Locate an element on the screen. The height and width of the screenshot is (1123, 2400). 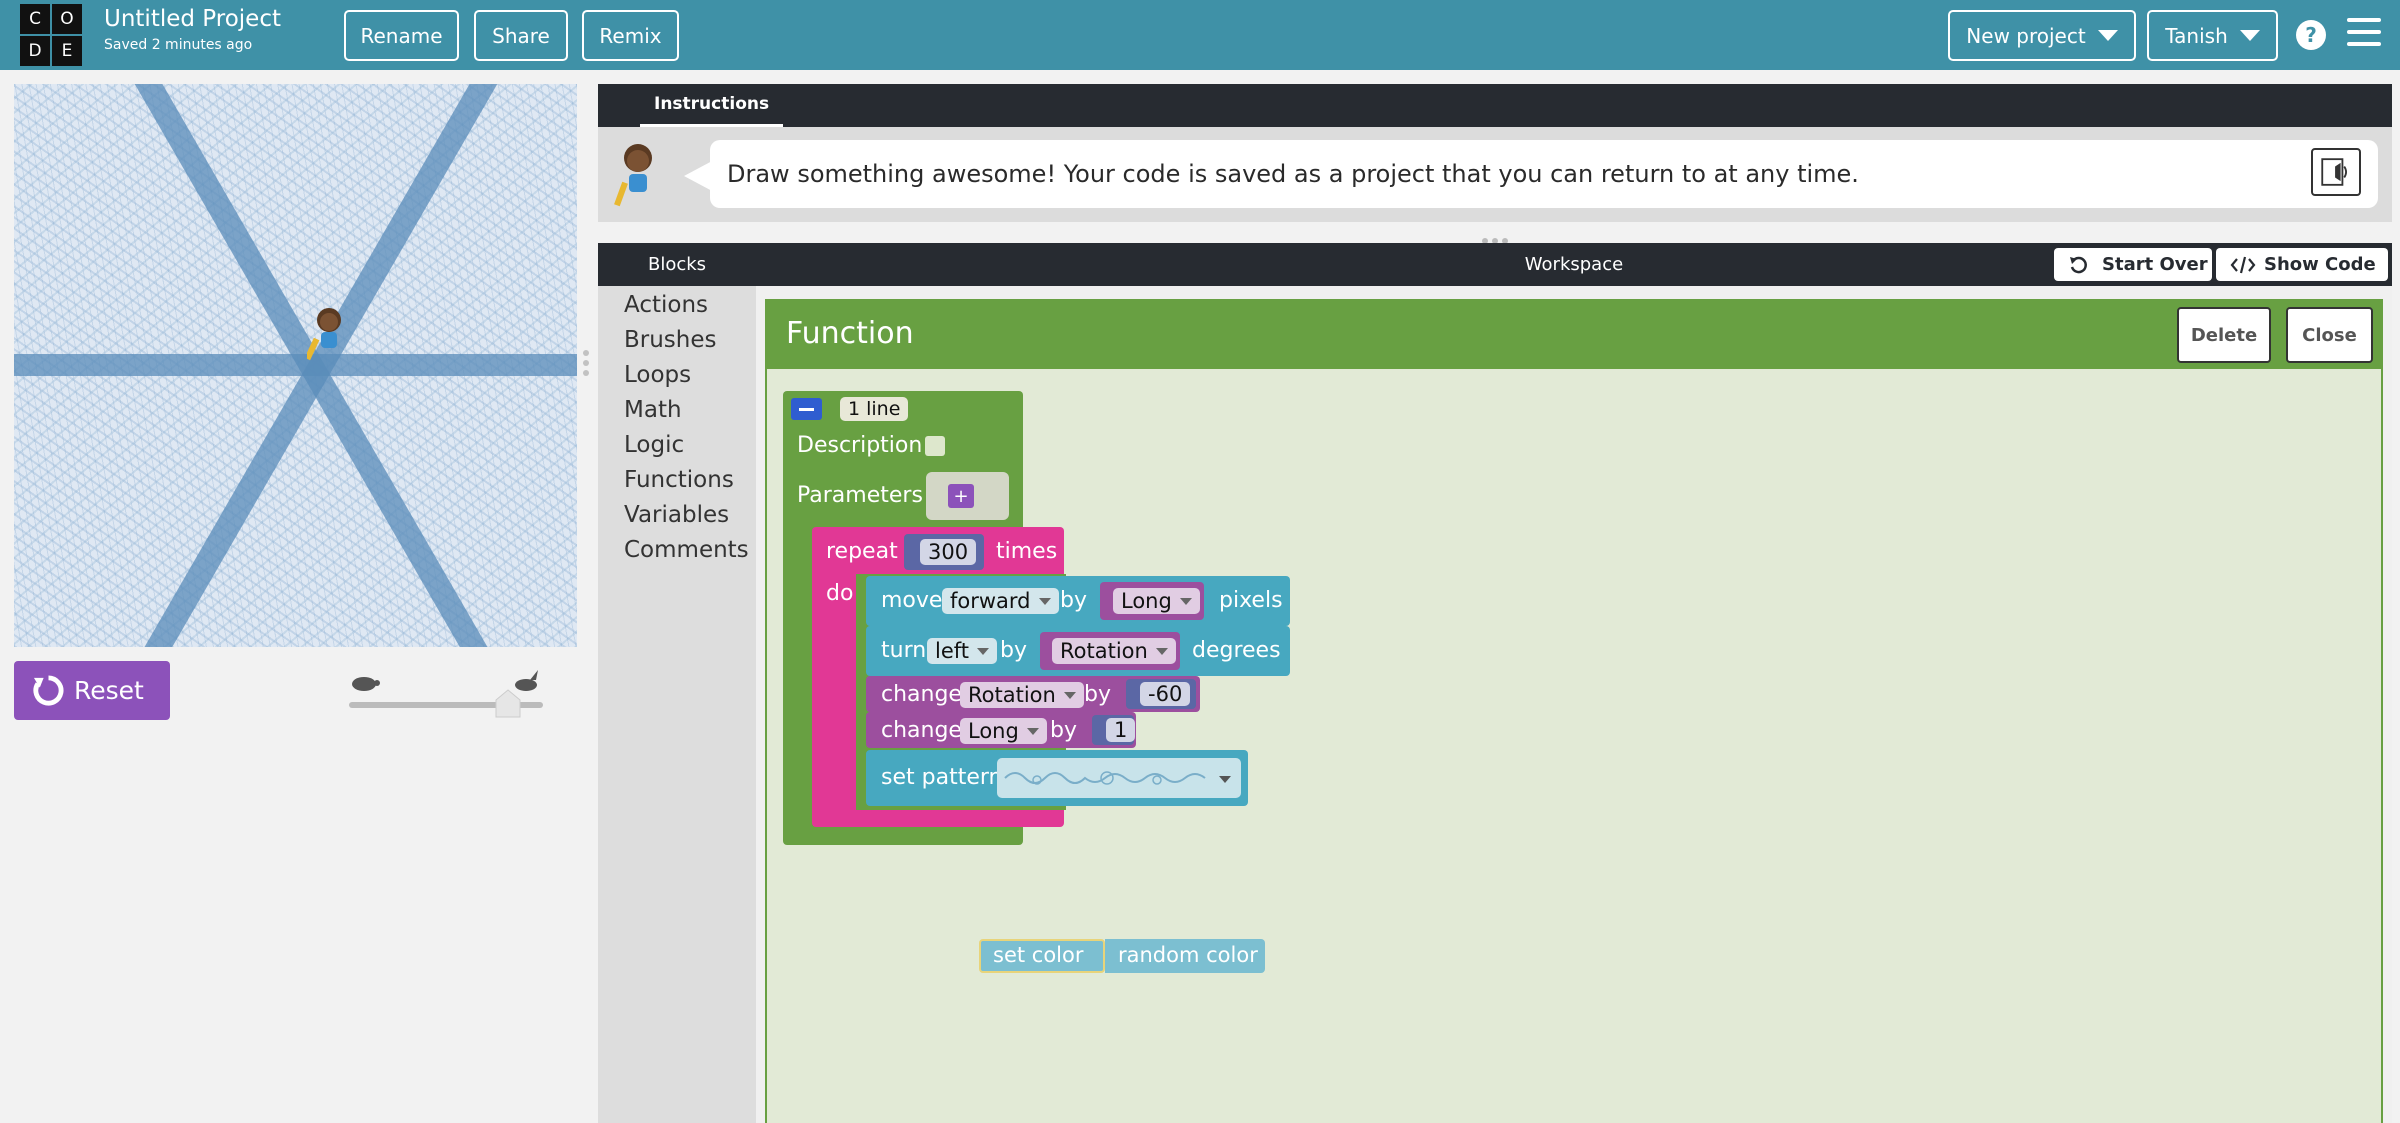
project-title: Untitled Project is located at coordinates (192, 19).